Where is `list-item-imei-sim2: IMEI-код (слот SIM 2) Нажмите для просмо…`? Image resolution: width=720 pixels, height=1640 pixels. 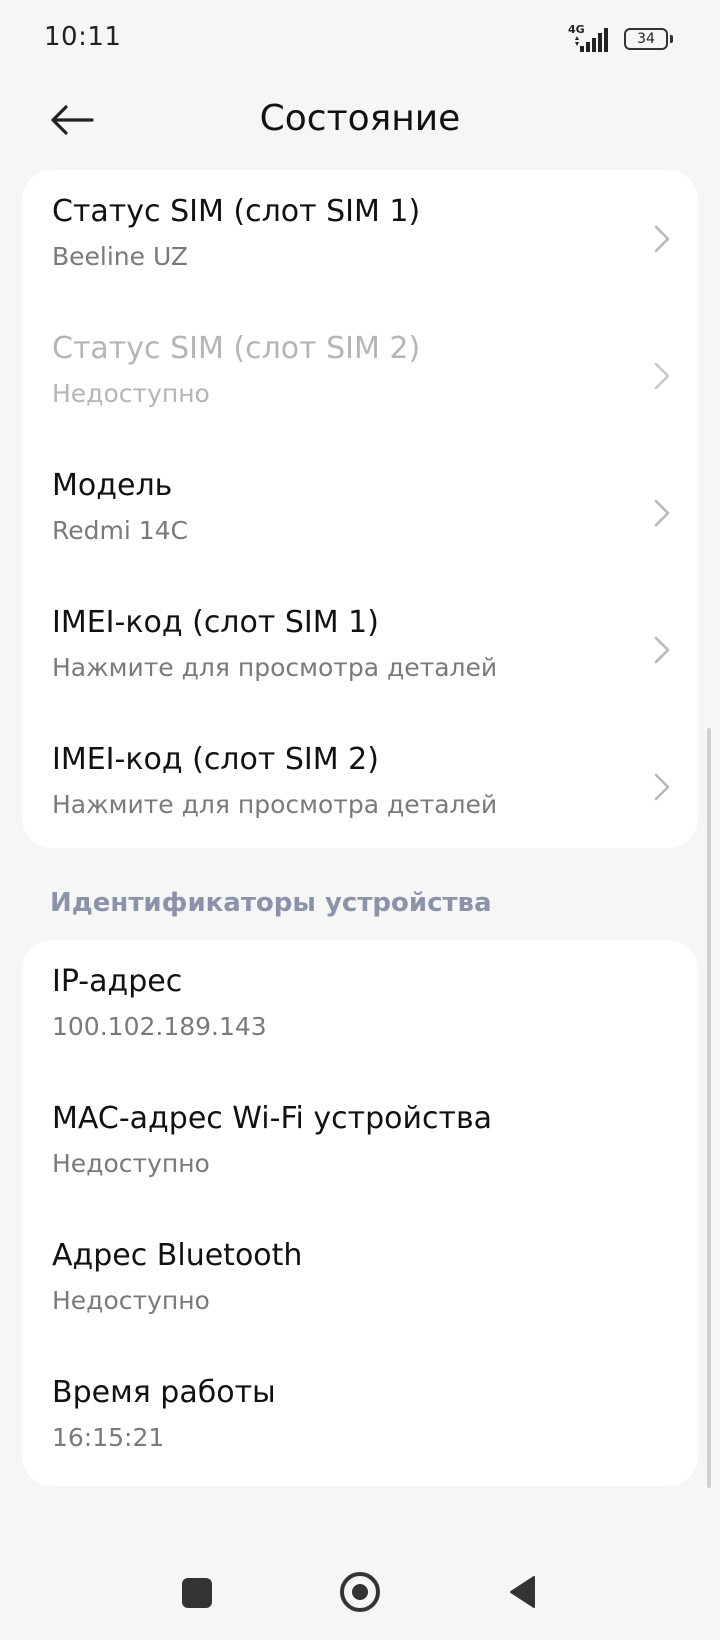
list-item-imei-sim2: IMEI-код (слот SIM 2) Нажмите для просмо… is located at coordinates (360, 786).